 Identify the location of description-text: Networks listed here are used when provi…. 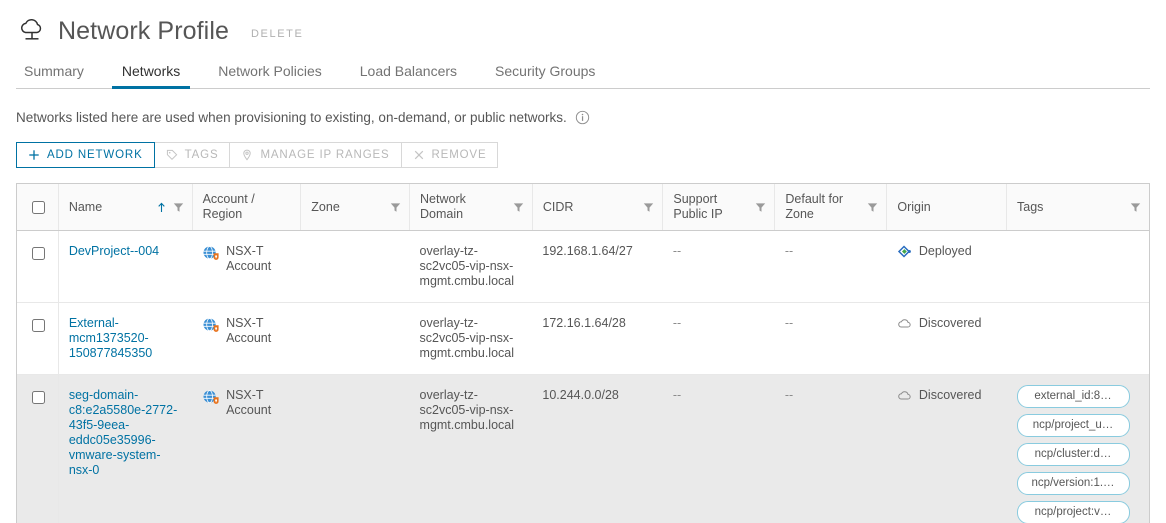
(291, 117).